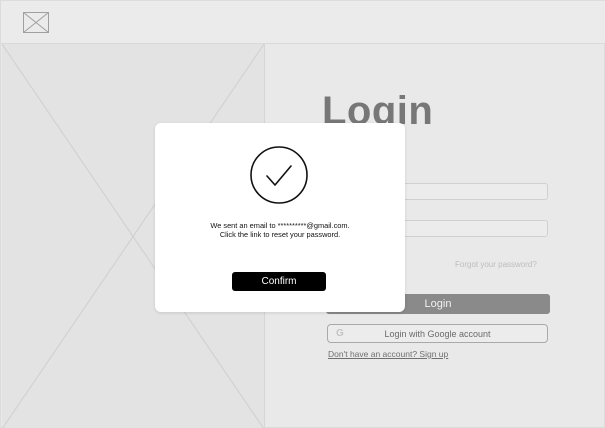 The width and height of the screenshot is (605, 428). Describe the element at coordinates (496, 264) in the screenshot. I see `forgot-password-link: Forgot your password?` at that location.